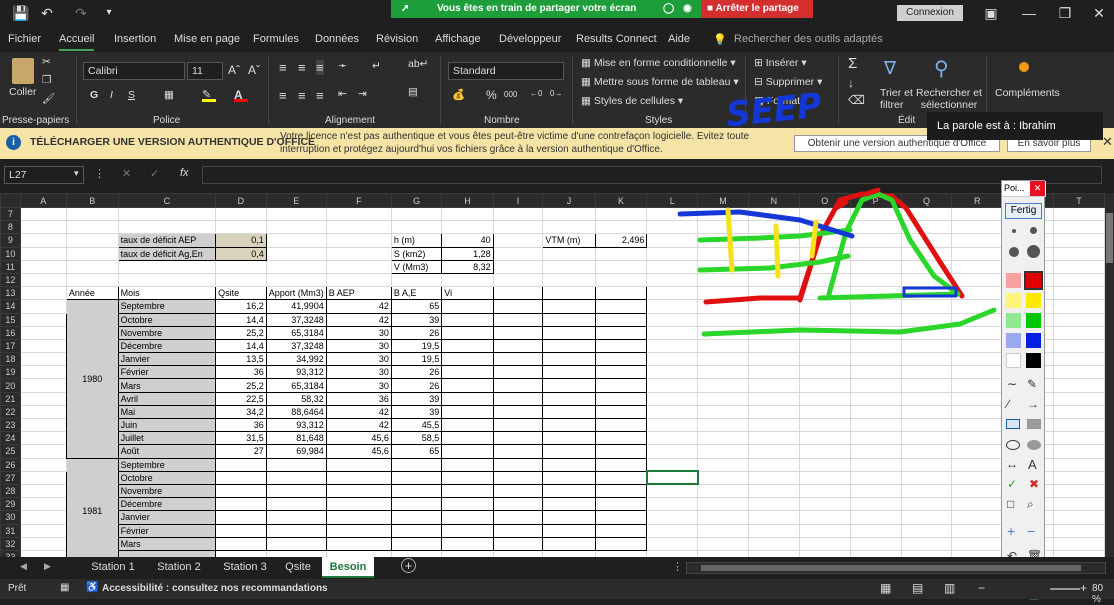 This screenshot has width=1114, height=605. Describe the element at coordinates (1012, 464) in the screenshot. I see `double-arrow-icon: ↔` at that location.